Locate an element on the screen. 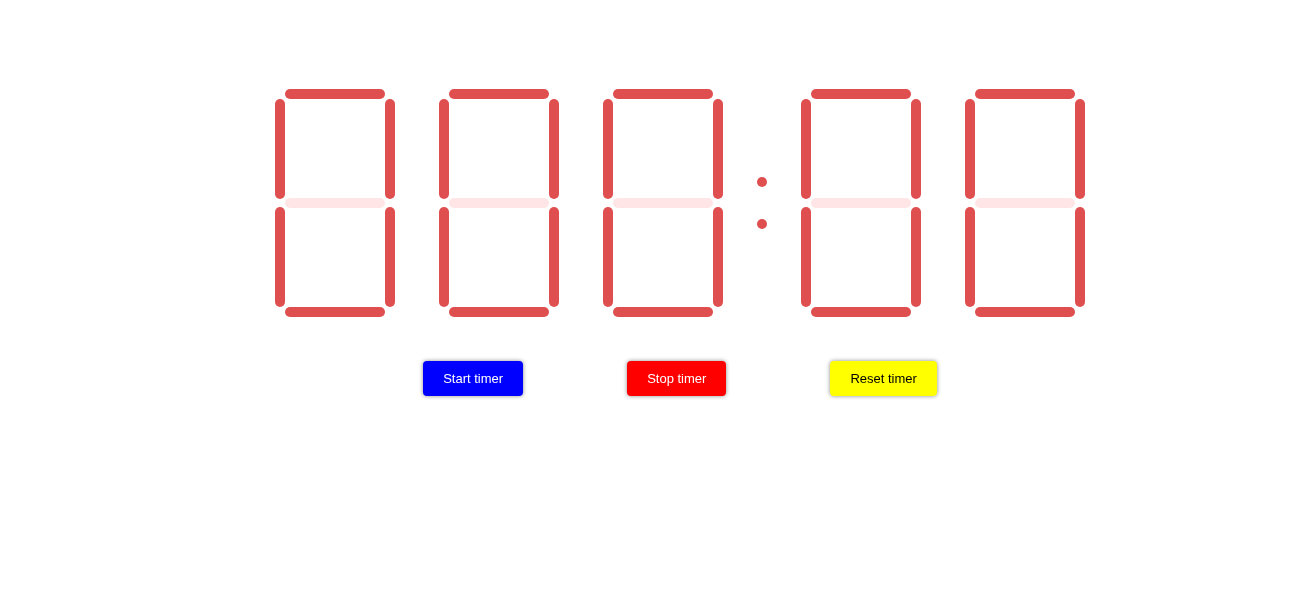  timer-button: Start timer is located at coordinates (473, 378).